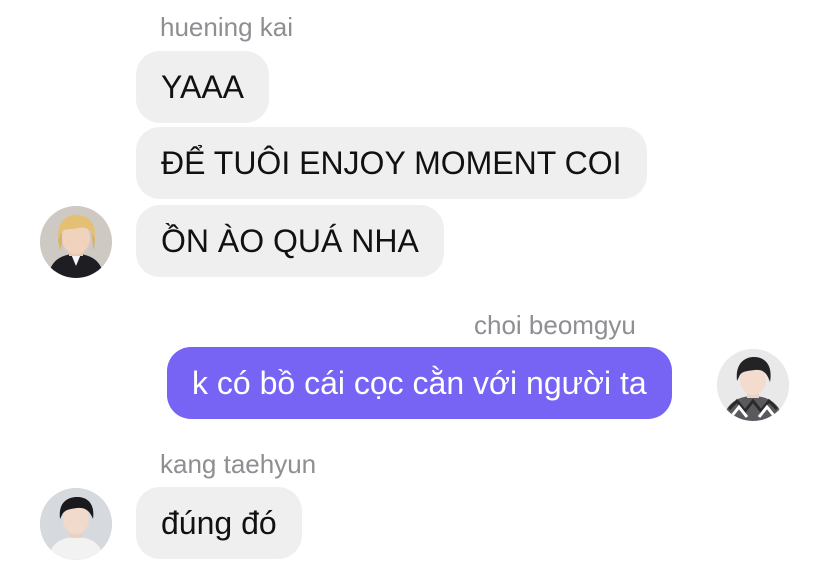  Describe the element at coordinates (219, 523) in the screenshot. I see `message-bubble: đúng đó` at that location.